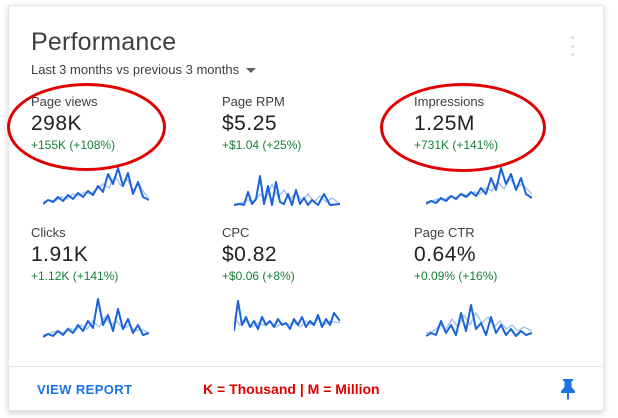 The height and width of the screenshot is (418, 618). I want to click on metric-label: CPC, so click(236, 232).